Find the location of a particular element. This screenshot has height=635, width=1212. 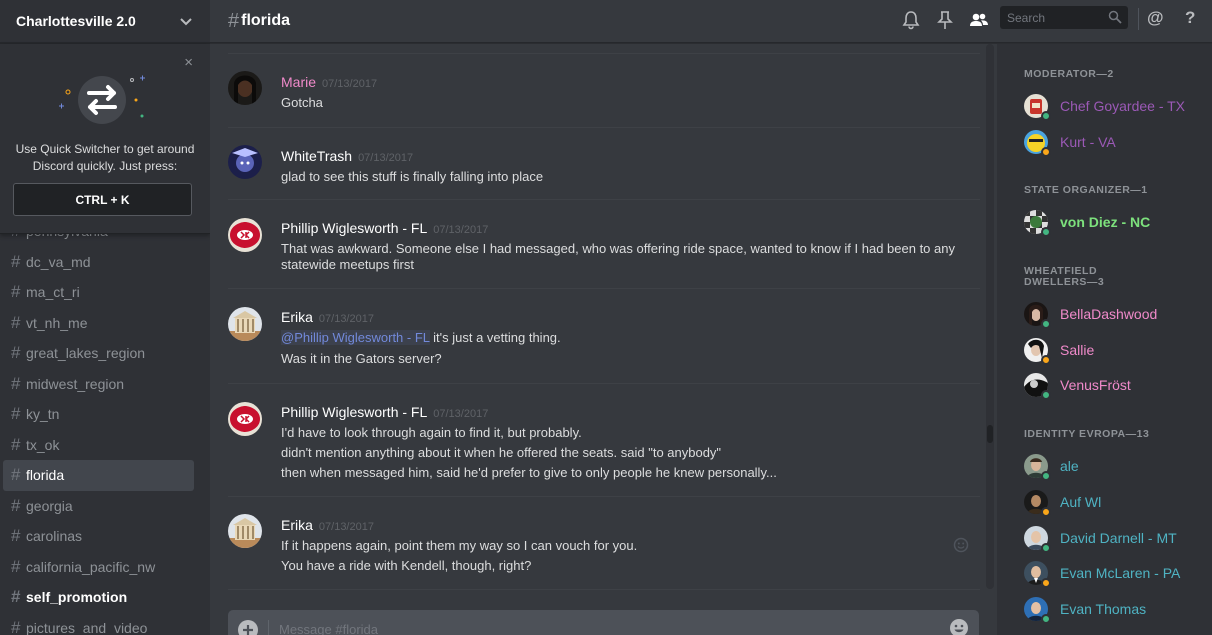

channel-item-midwest_region: # midwest_region is located at coordinates (98, 384).